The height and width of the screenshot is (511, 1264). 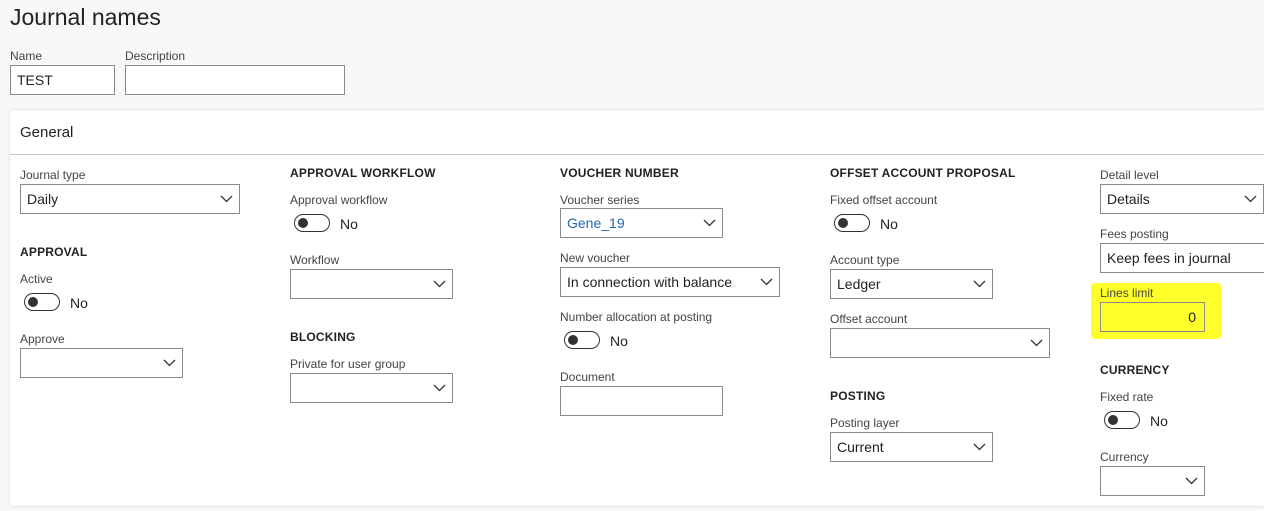 I want to click on description-label: Description, so click(x=155, y=56).